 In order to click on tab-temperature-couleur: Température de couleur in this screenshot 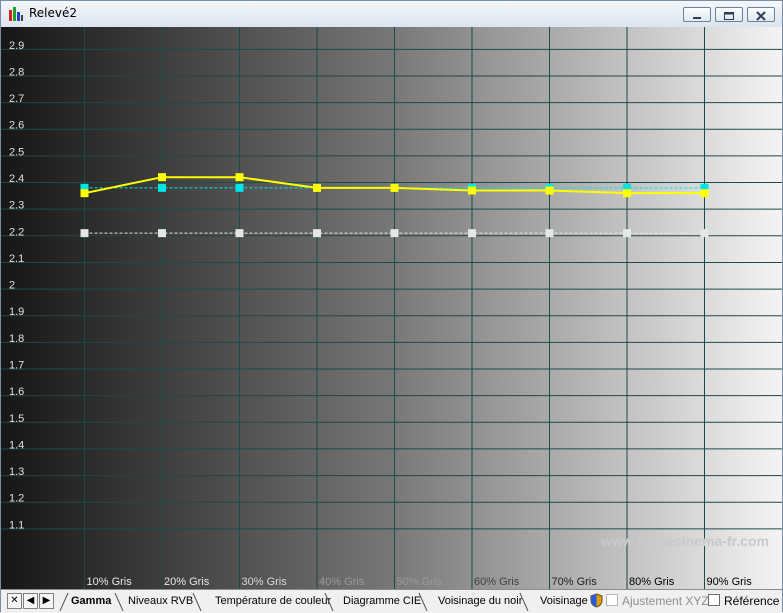, I will do `click(273, 601)`.